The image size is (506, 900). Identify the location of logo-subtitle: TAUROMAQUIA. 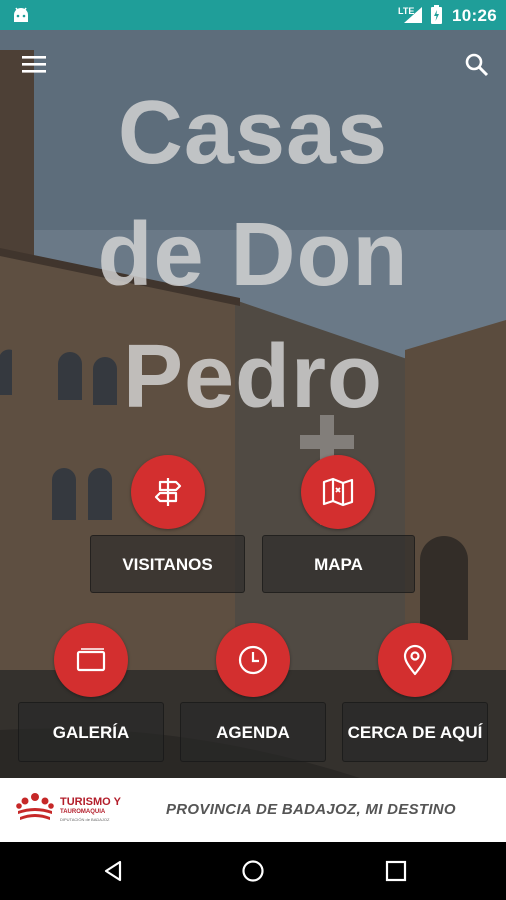
(83, 812).